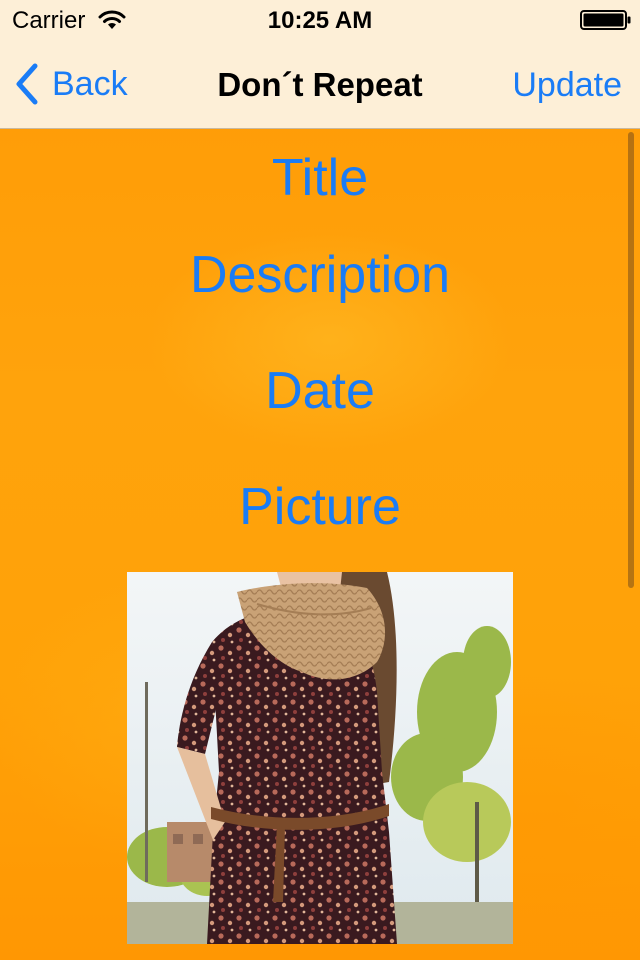 This screenshot has width=640, height=960. I want to click on status-bar: Carrier 10:25 AM, so click(320, 20).